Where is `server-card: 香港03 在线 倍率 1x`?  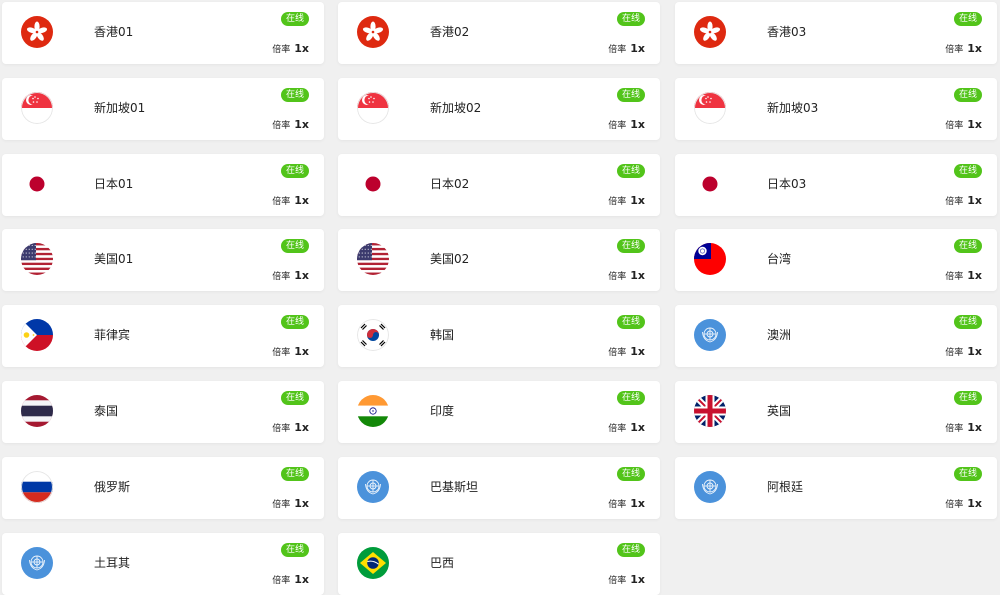 server-card: 香港03 在线 倍率 1x is located at coordinates (836, 33).